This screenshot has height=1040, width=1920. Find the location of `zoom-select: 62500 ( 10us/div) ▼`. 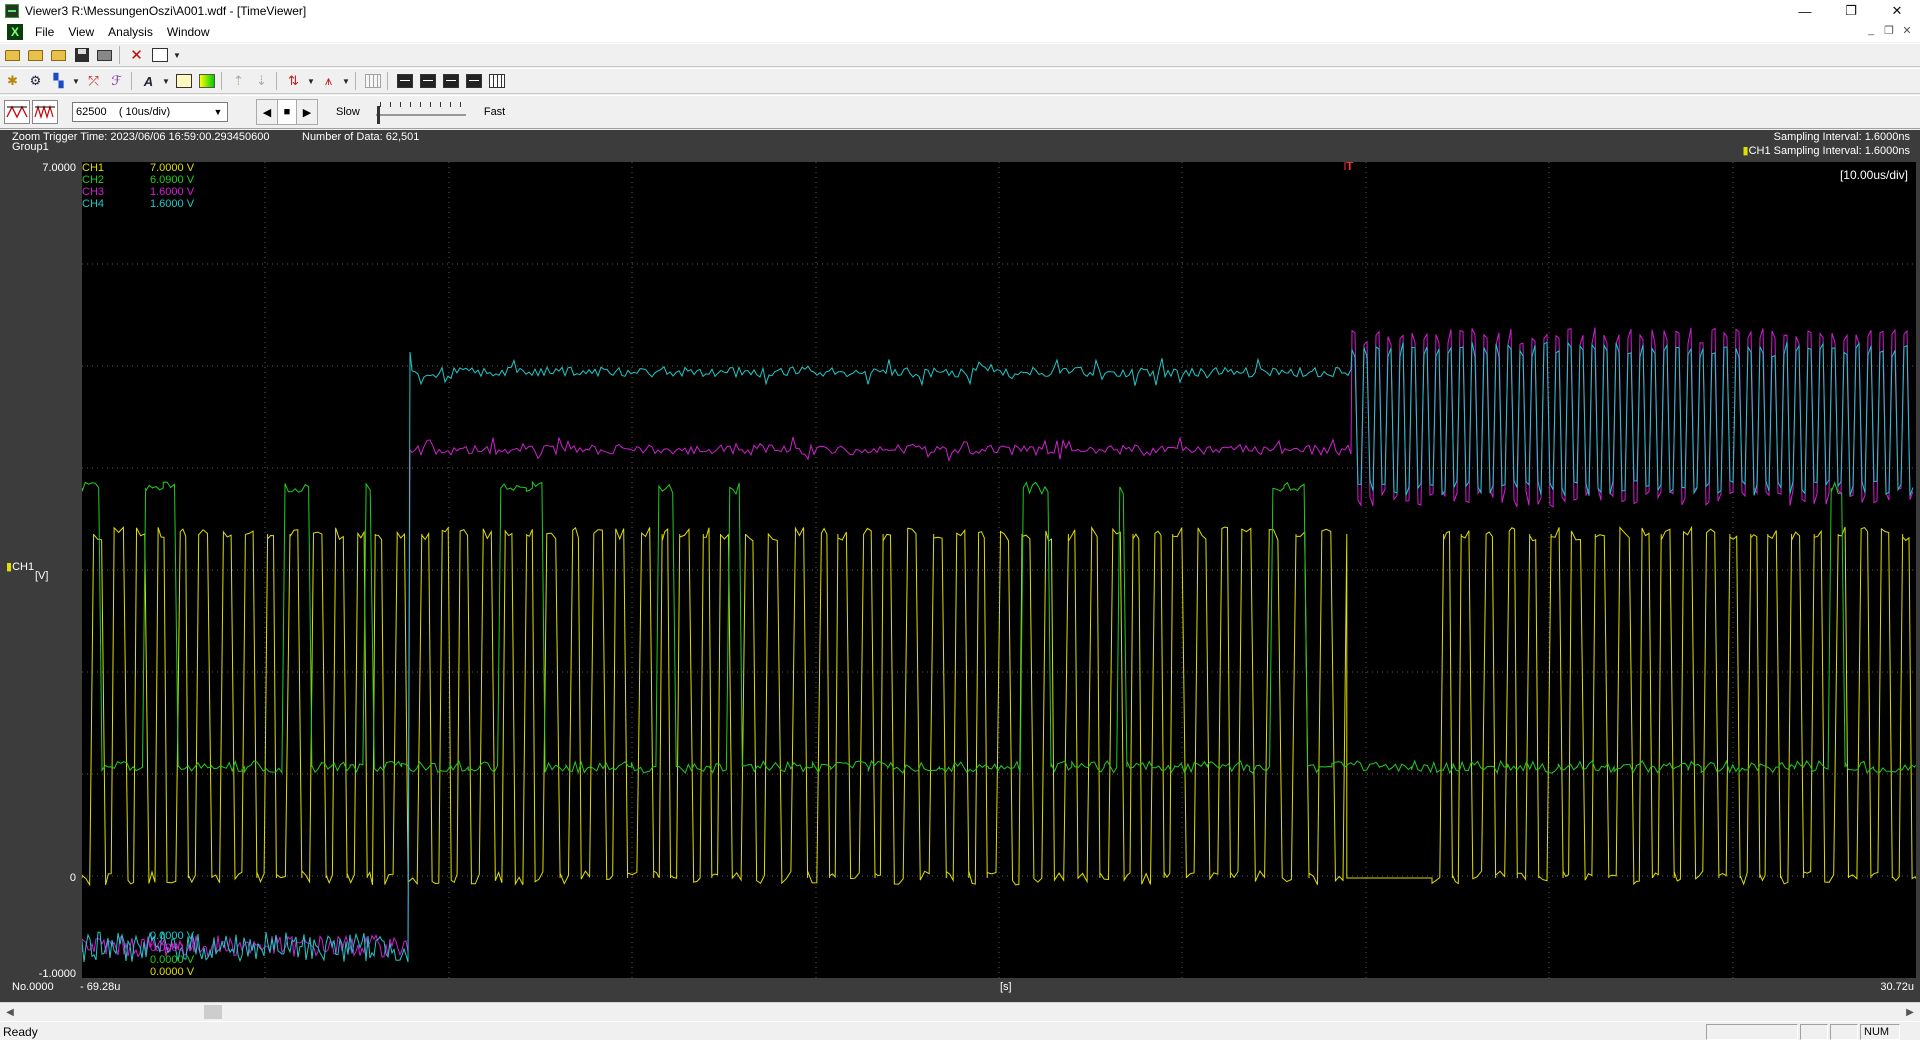

zoom-select: 62500 ( 10us/div) ▼ is located at coordinates (150, 112).